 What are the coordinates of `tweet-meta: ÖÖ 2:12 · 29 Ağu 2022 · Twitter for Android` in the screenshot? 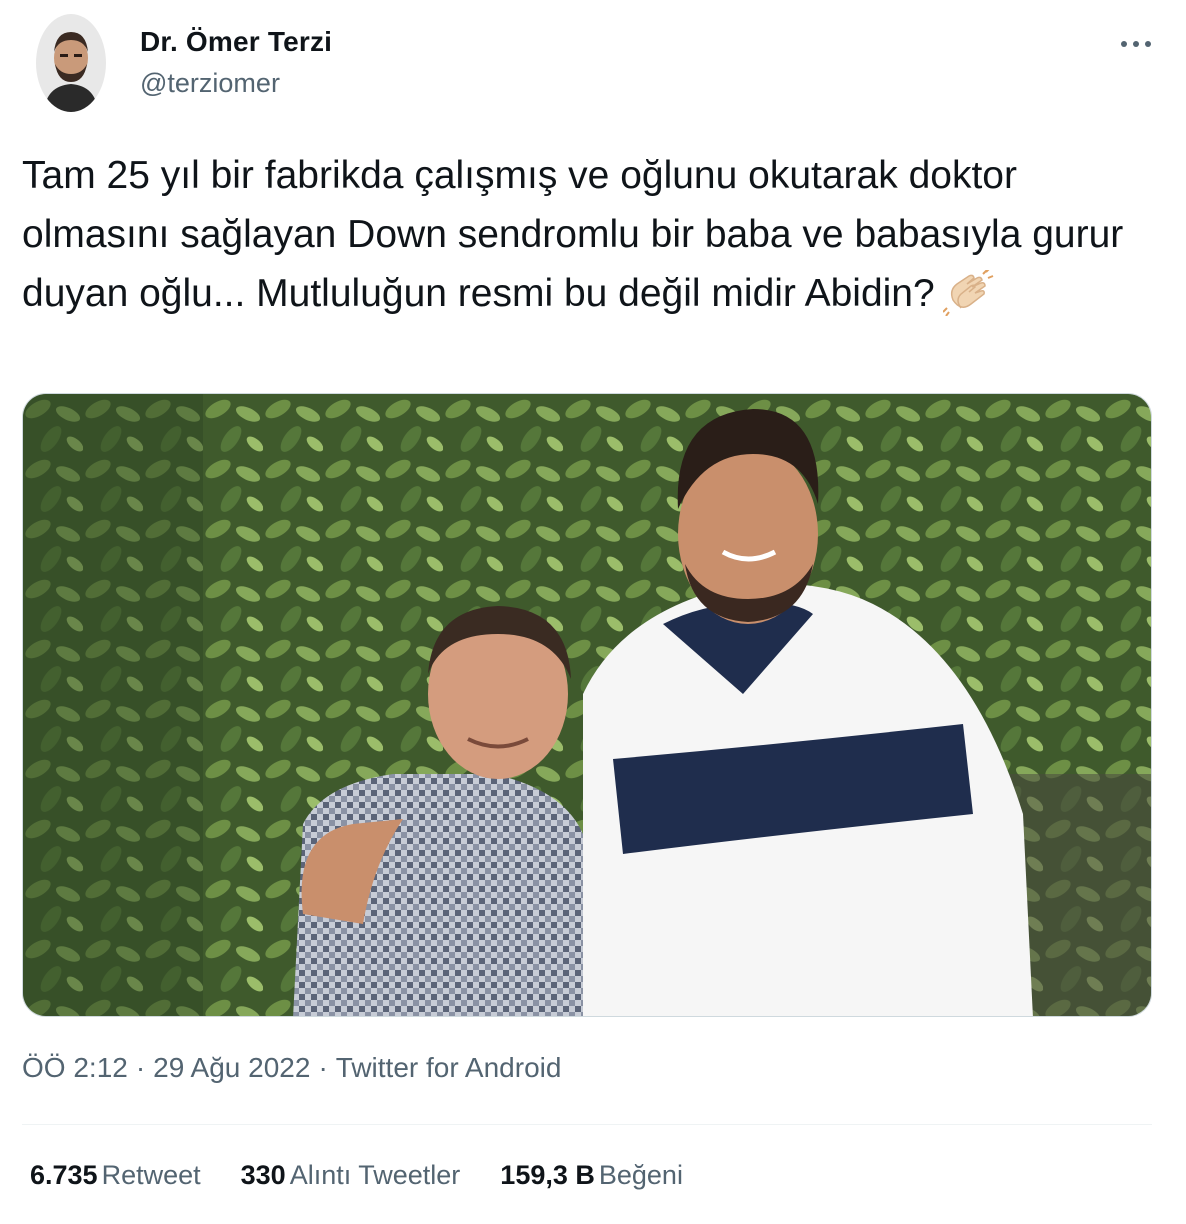 It's located at (291, 1068).